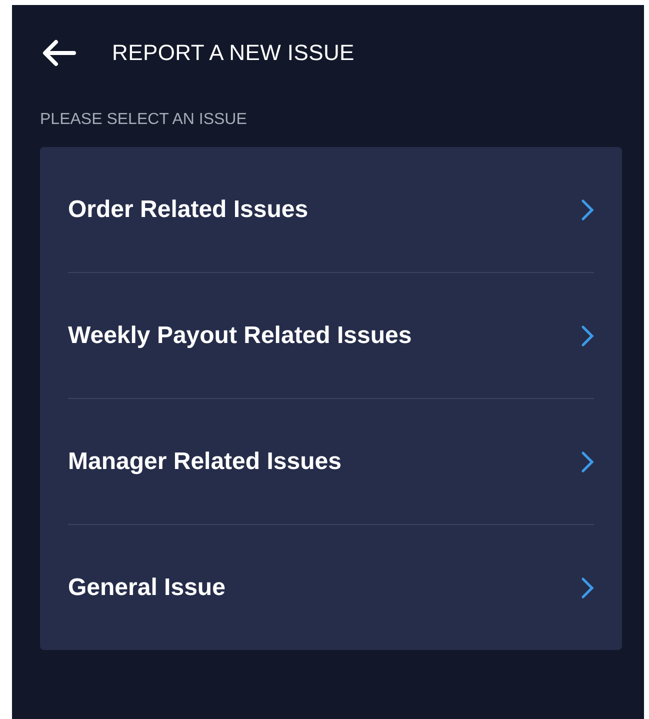  What do you see at coordinates (144, 120) in the screenshot?
I see `section-label: PLEASE SELECT AN ISSUE` at bounding box center [144, 120].